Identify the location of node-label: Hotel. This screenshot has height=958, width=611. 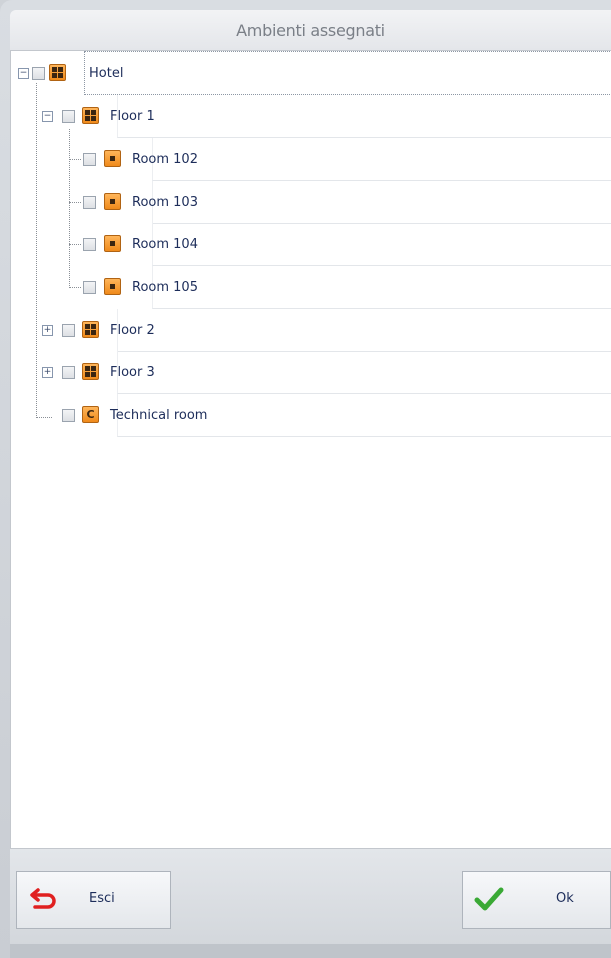
(106, 73).